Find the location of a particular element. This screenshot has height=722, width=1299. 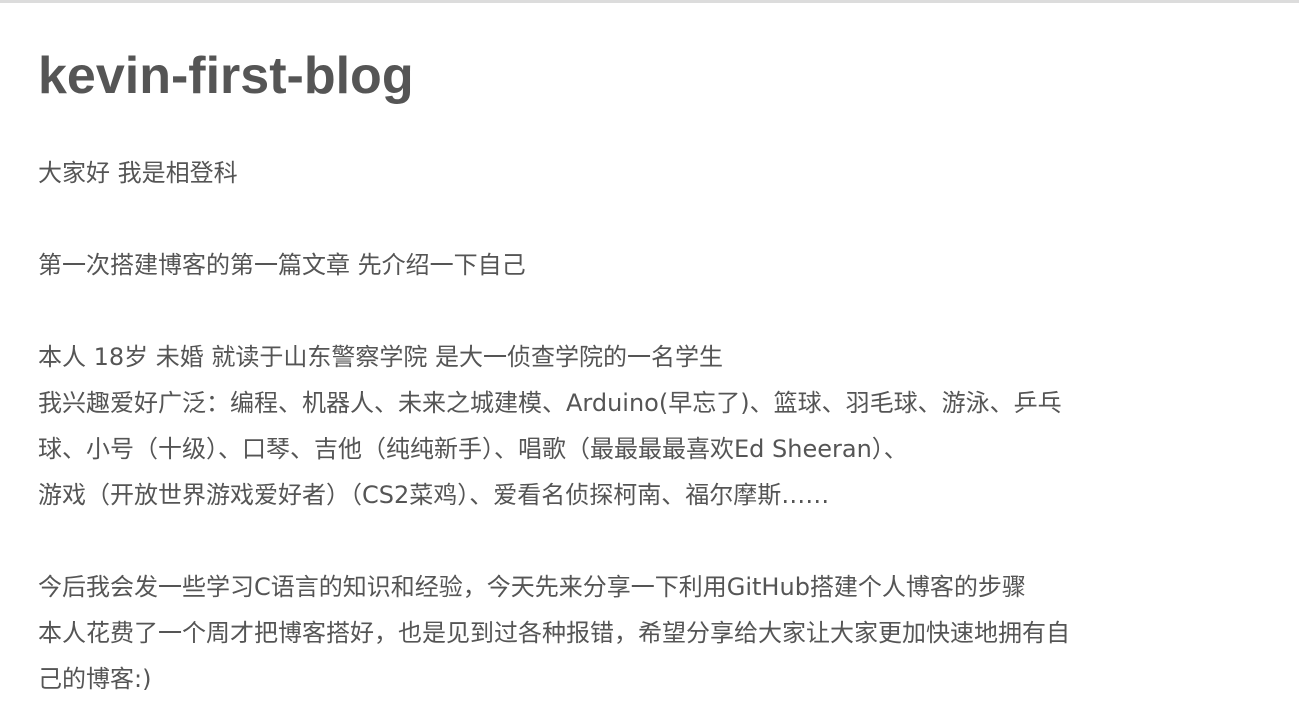

top-border is located at coordinates (649, 1).